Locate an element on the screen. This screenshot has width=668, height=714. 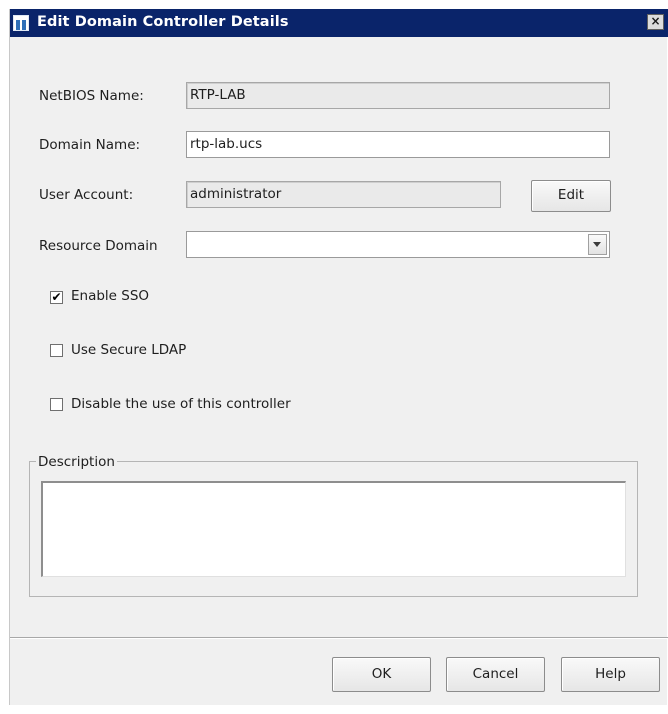
netbios-name-field: RTP-LAB is located at coordinates (398, 95).